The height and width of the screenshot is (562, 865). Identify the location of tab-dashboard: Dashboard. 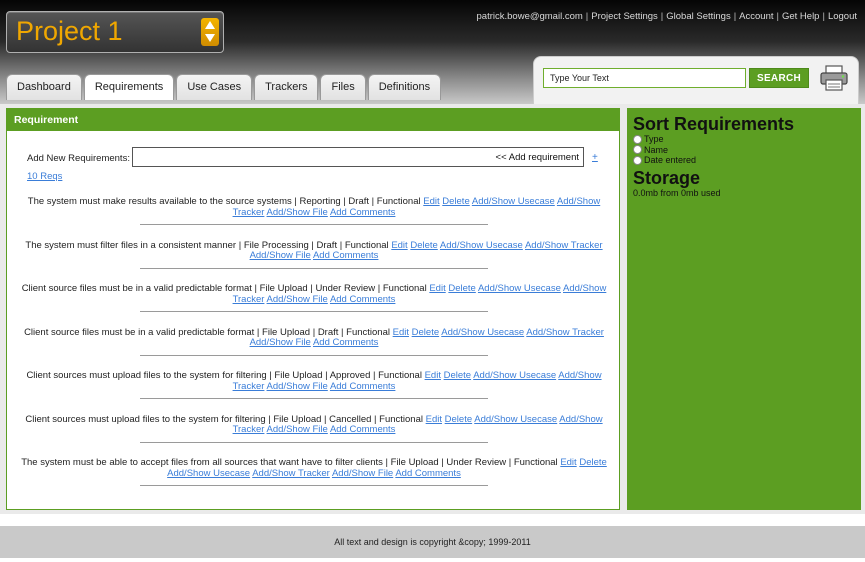
(44, 87).